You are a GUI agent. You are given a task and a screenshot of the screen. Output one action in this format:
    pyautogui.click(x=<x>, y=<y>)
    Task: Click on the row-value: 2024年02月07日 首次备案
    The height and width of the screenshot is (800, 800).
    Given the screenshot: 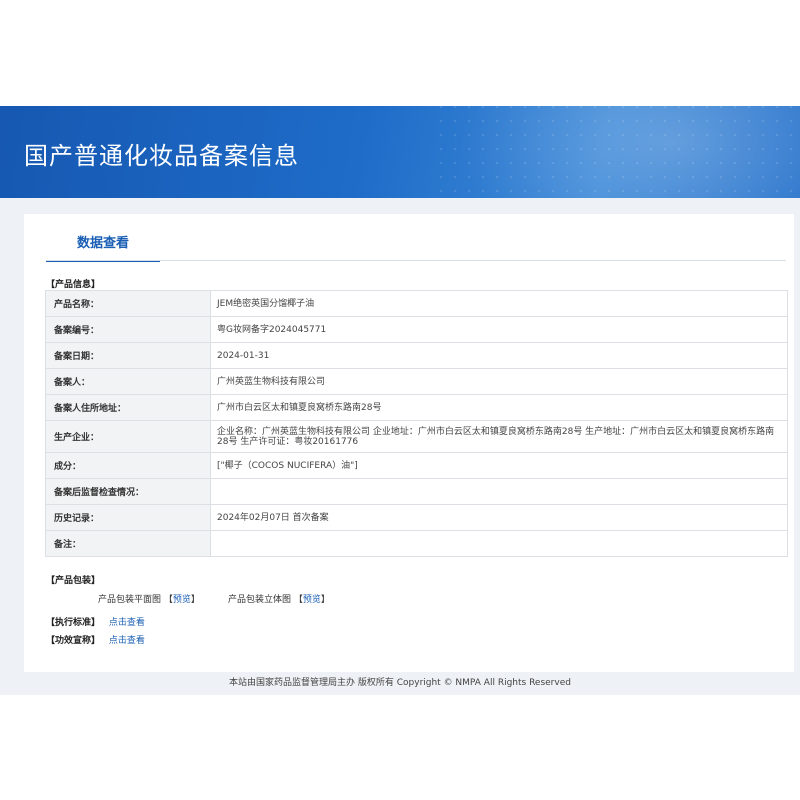 What is the action you would take?
    pyautogui.click(x=499, y=517)
    